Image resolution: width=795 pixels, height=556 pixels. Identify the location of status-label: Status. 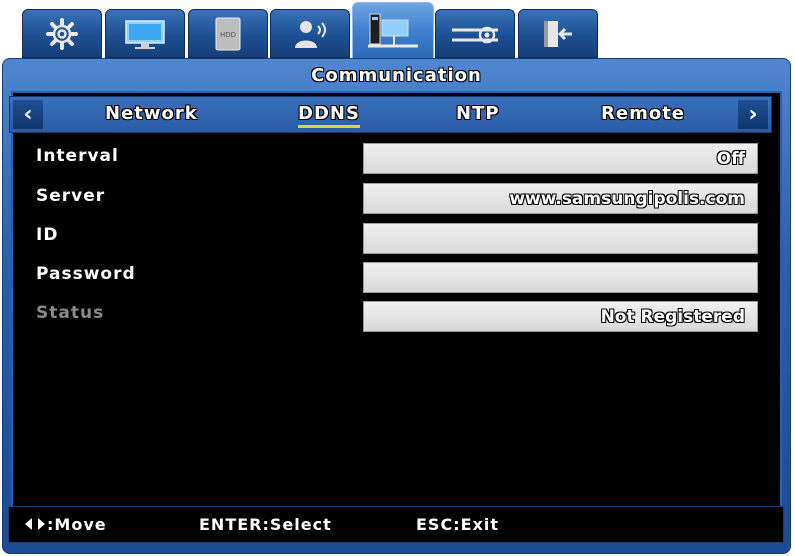
(70, 313).